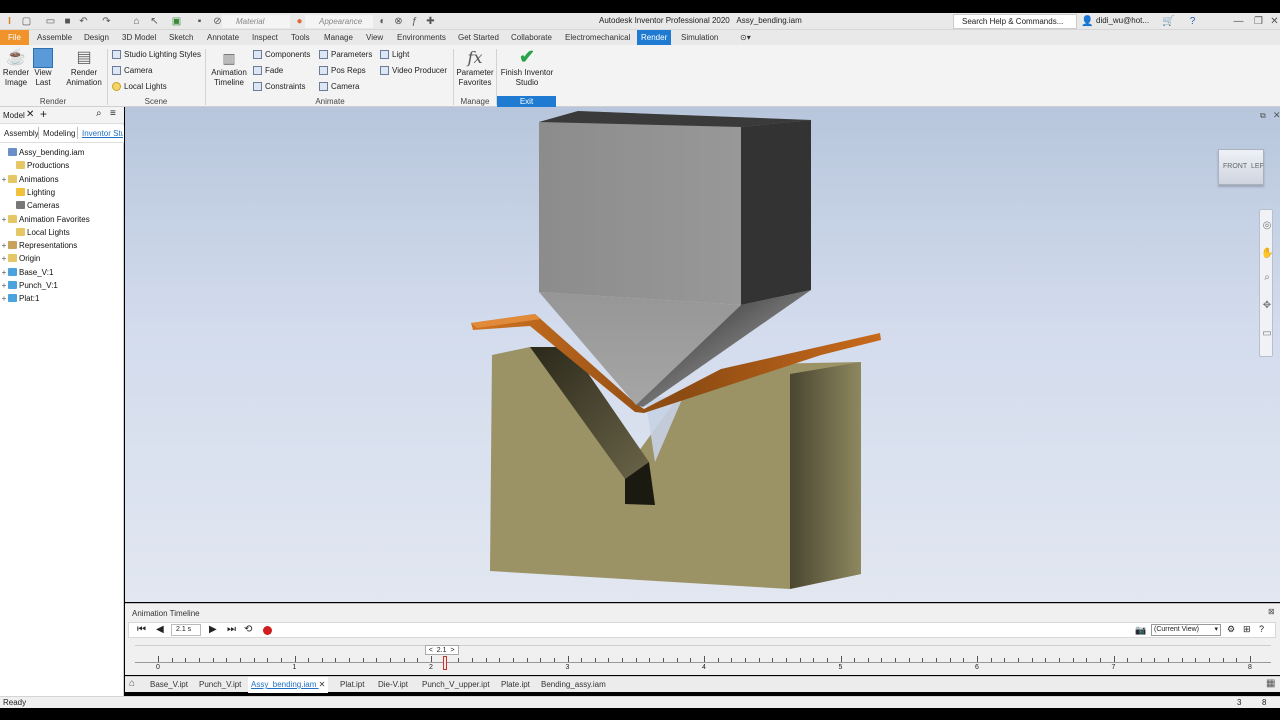 Image resolution: width=1280 pixels, height=720 pixels. What do you see at coordinates (515, 685) in the screenshot?
I see `doc-tab: Plate.ipt` at bounding box center [515, 685].